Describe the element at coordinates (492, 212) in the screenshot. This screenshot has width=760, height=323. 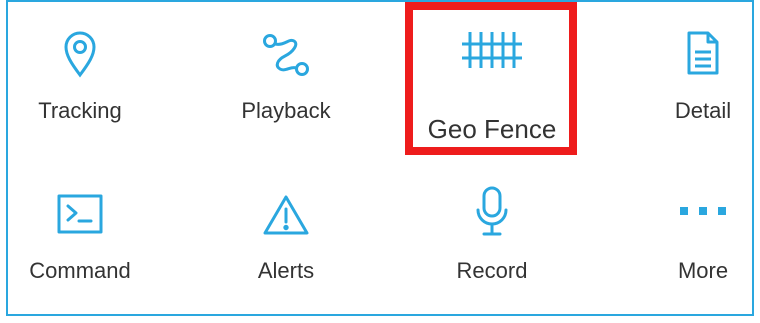
I see `microphone-icon` at that location.